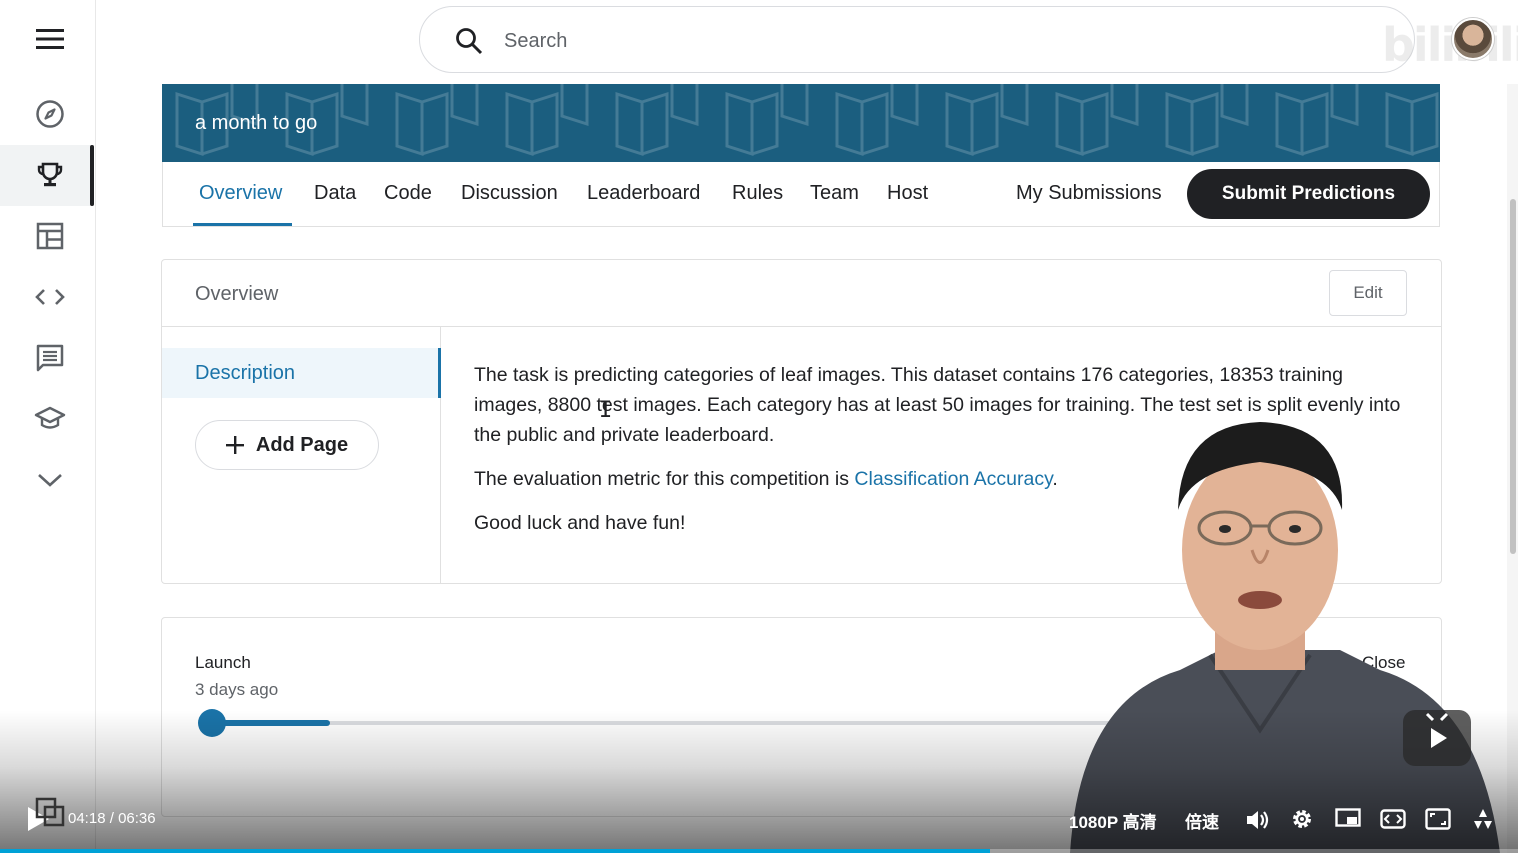 The height and width of the screenshot is (853, 1518). I want to click on add-page-label: Add Page, so click(302, 444).